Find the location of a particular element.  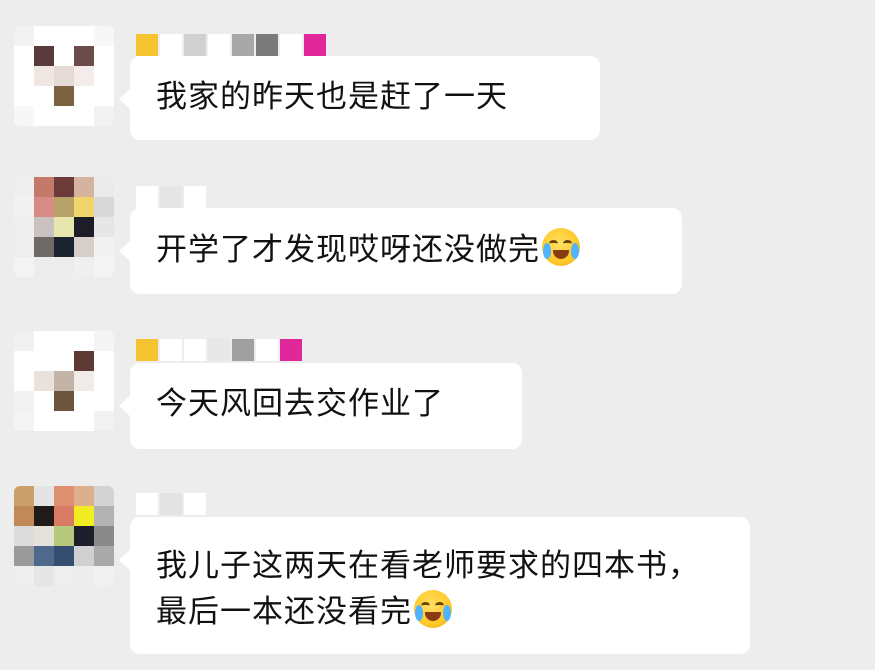

message-bubble: 开学了才发现哎呀还没做完 is located at coordinates (400, 251).